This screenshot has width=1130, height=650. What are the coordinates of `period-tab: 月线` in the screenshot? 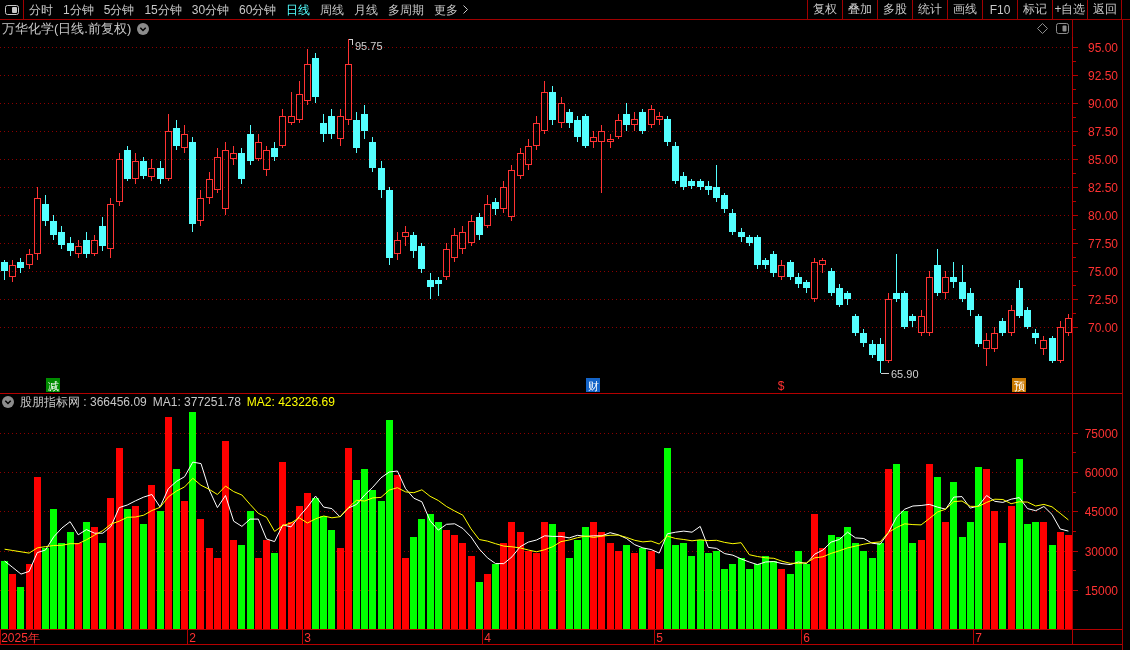 It's located at (366, 9).